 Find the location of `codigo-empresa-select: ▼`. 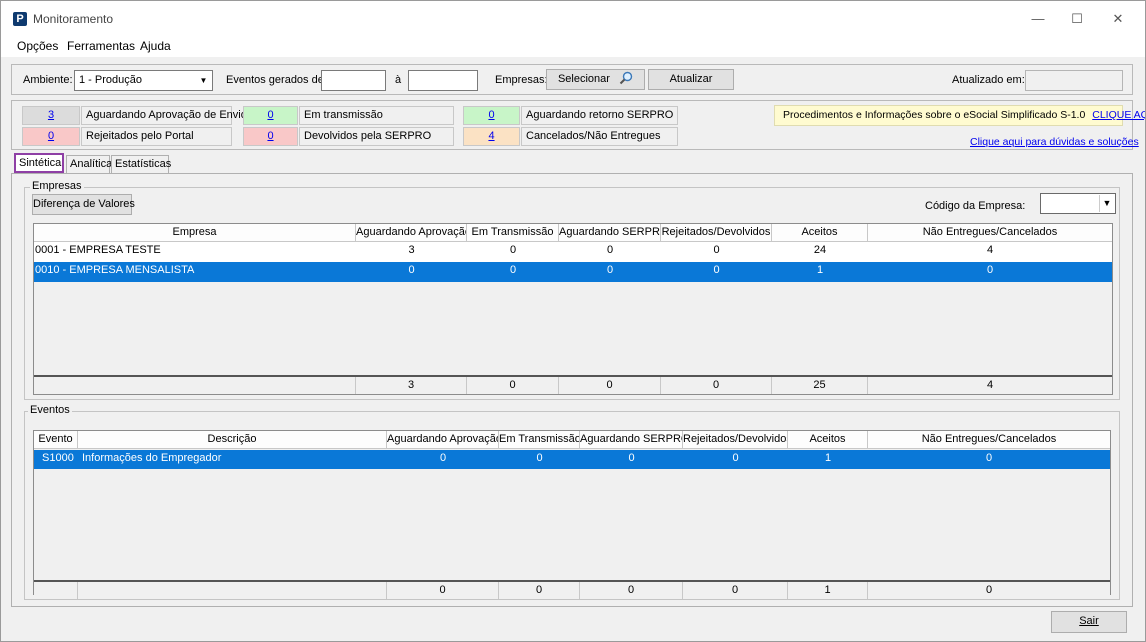

codigo-empresa-select: ▼ is located at coordinates (1078, 203).